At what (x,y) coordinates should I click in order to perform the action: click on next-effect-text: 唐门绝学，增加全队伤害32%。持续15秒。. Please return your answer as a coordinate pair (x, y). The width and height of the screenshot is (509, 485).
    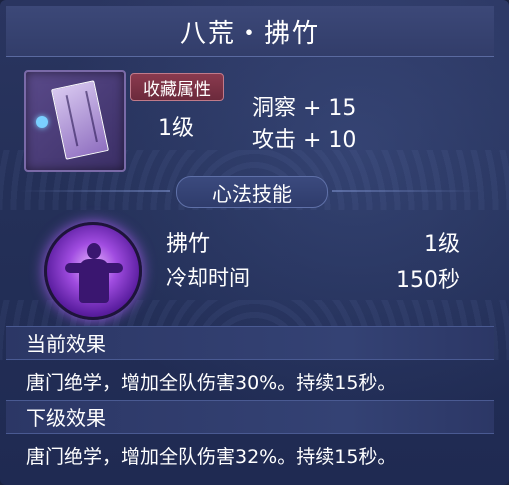
    Looking at the image, I should click on (211, 457).